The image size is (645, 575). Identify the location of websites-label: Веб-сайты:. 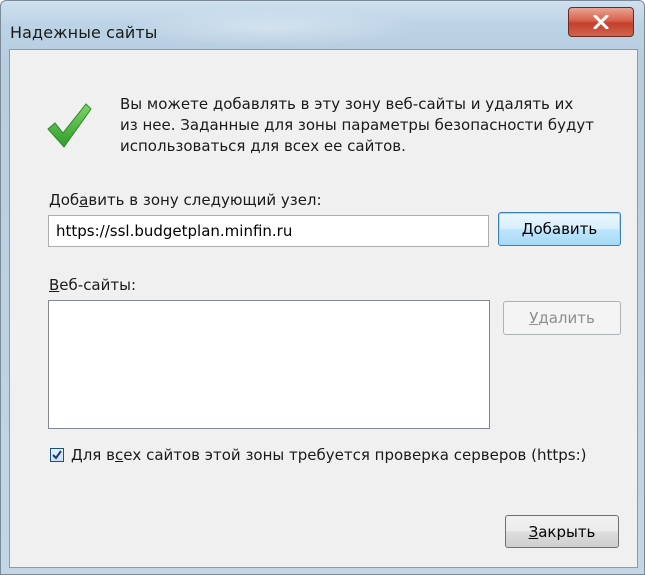
(92, 285).